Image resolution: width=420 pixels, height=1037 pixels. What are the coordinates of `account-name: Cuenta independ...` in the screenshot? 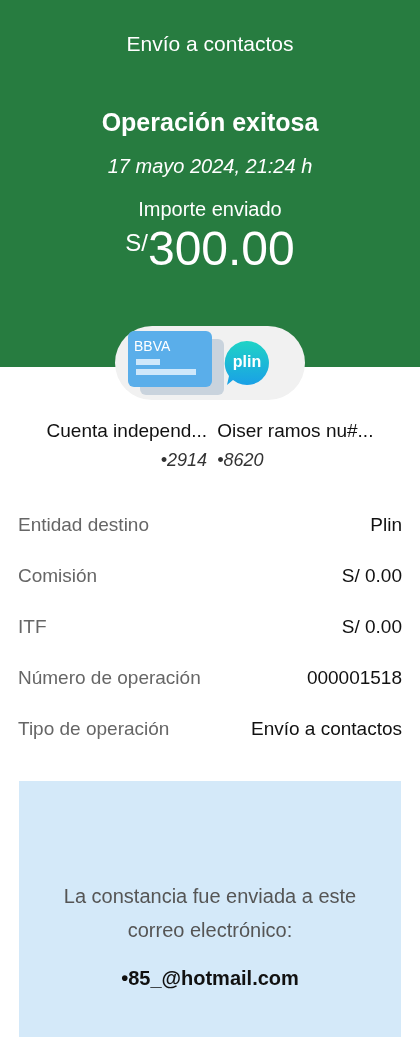 It's located at (127, 431).